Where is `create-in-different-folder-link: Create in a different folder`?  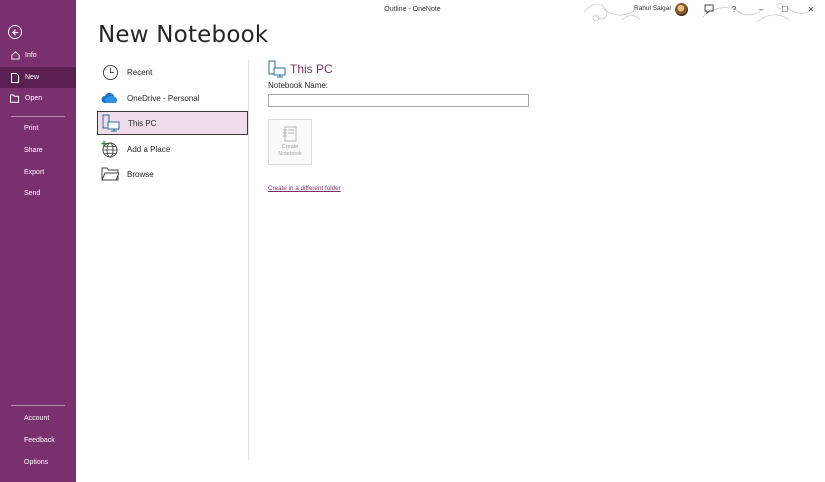
create-in-different-folder-link: Create in a different folder is located at coordinates (304, 188).